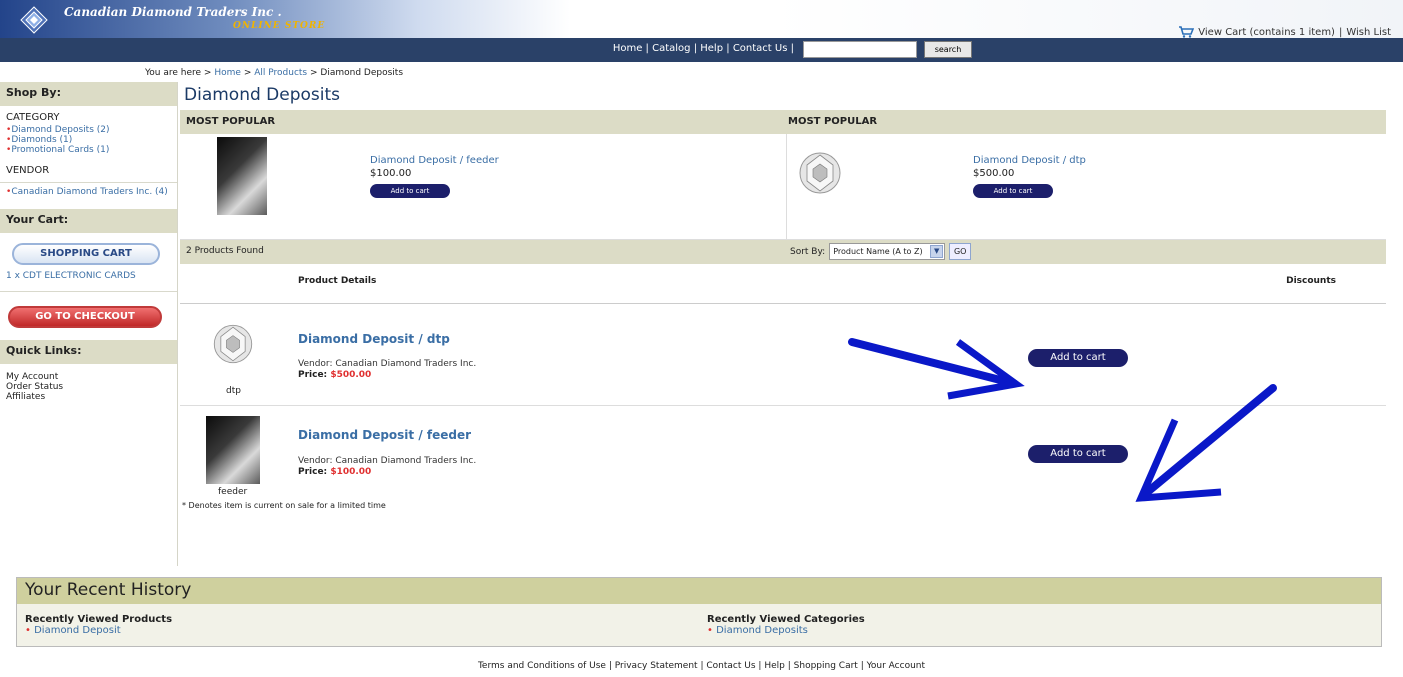 This screenshot has height=677, width=1403. What do you see at coordinates (387, 364) in the screenshot?
I see `product-vendor: Vendor: Canadian Diamond Traders Inc.` at bounding box center [387, 364].